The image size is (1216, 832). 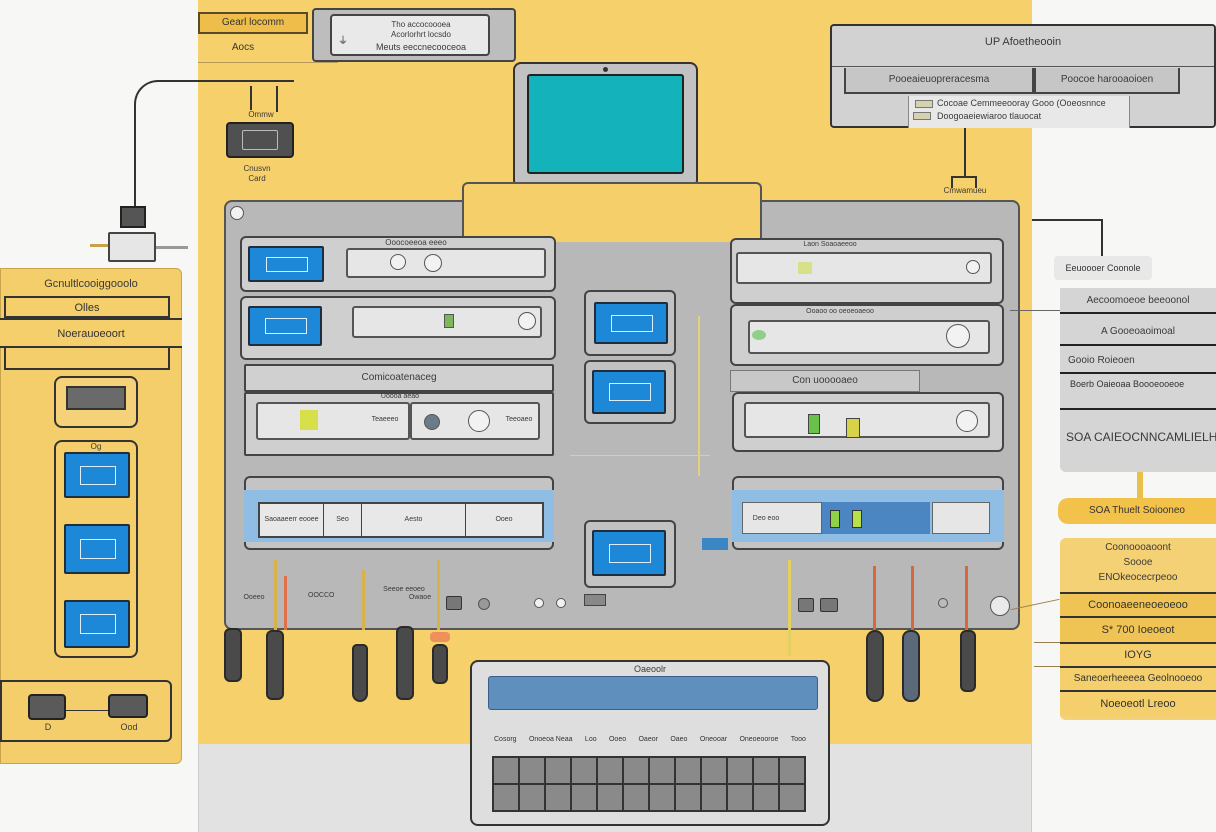 What do you see at coordinates (759, 739) in the screenshot?
I see `key-label: Oneoeooroe` at bounding box center [759, 739].